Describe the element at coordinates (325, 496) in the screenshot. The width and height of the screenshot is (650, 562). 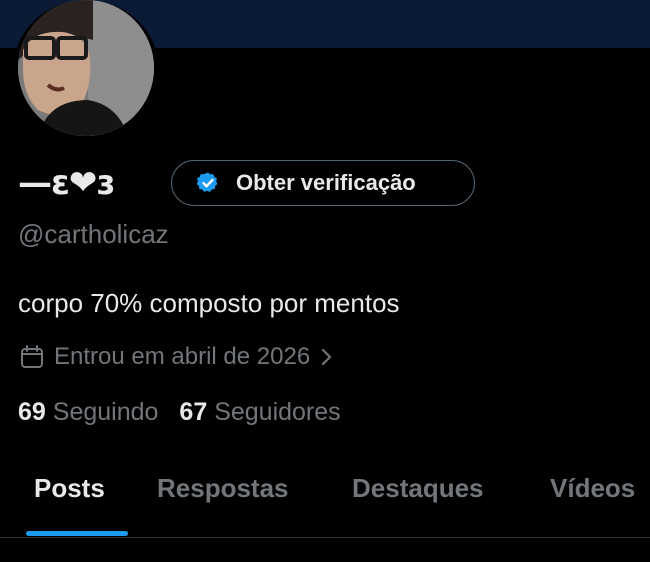
I see `profile-tabs: Posts Respostas Destaques Vídeos` at that location.